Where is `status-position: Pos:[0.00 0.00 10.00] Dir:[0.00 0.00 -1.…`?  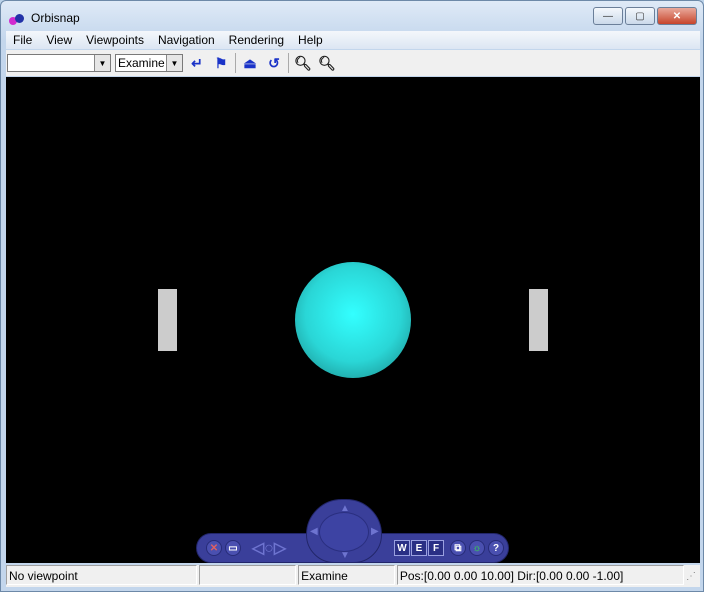 status-position: Pos:[0.00 0.00 10.00] Dir:[0.00 0.00 -1.… is located at coordinates (540, 575).